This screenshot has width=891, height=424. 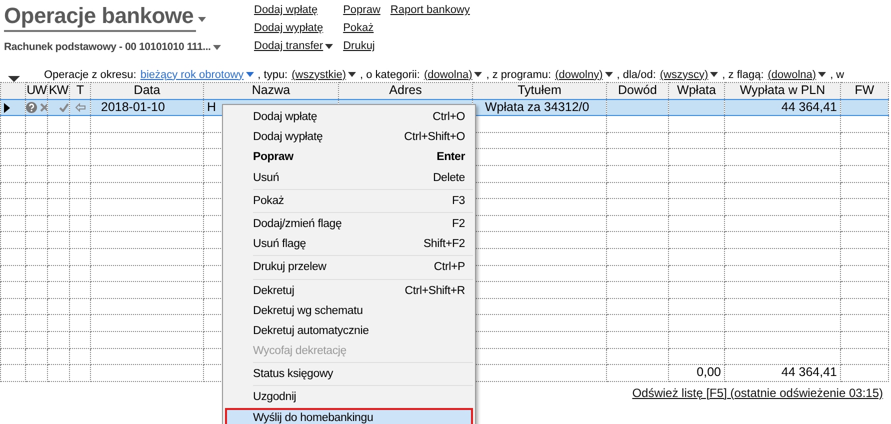 I want to click on menu-item: Usuń flagę Shift+F2, so click(x=349, y=244).